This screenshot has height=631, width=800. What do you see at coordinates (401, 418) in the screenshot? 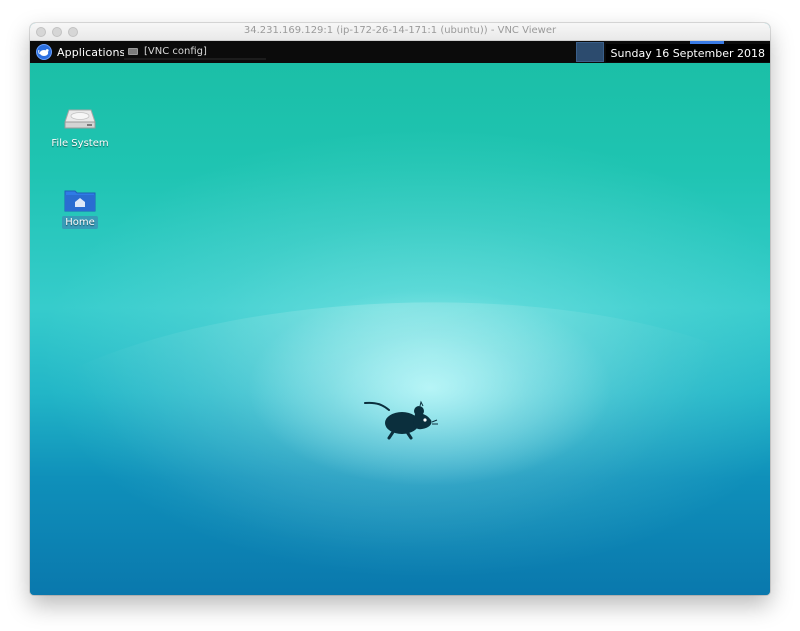
I see `xfce-mouse-icon` at bounding box center [401, 418].